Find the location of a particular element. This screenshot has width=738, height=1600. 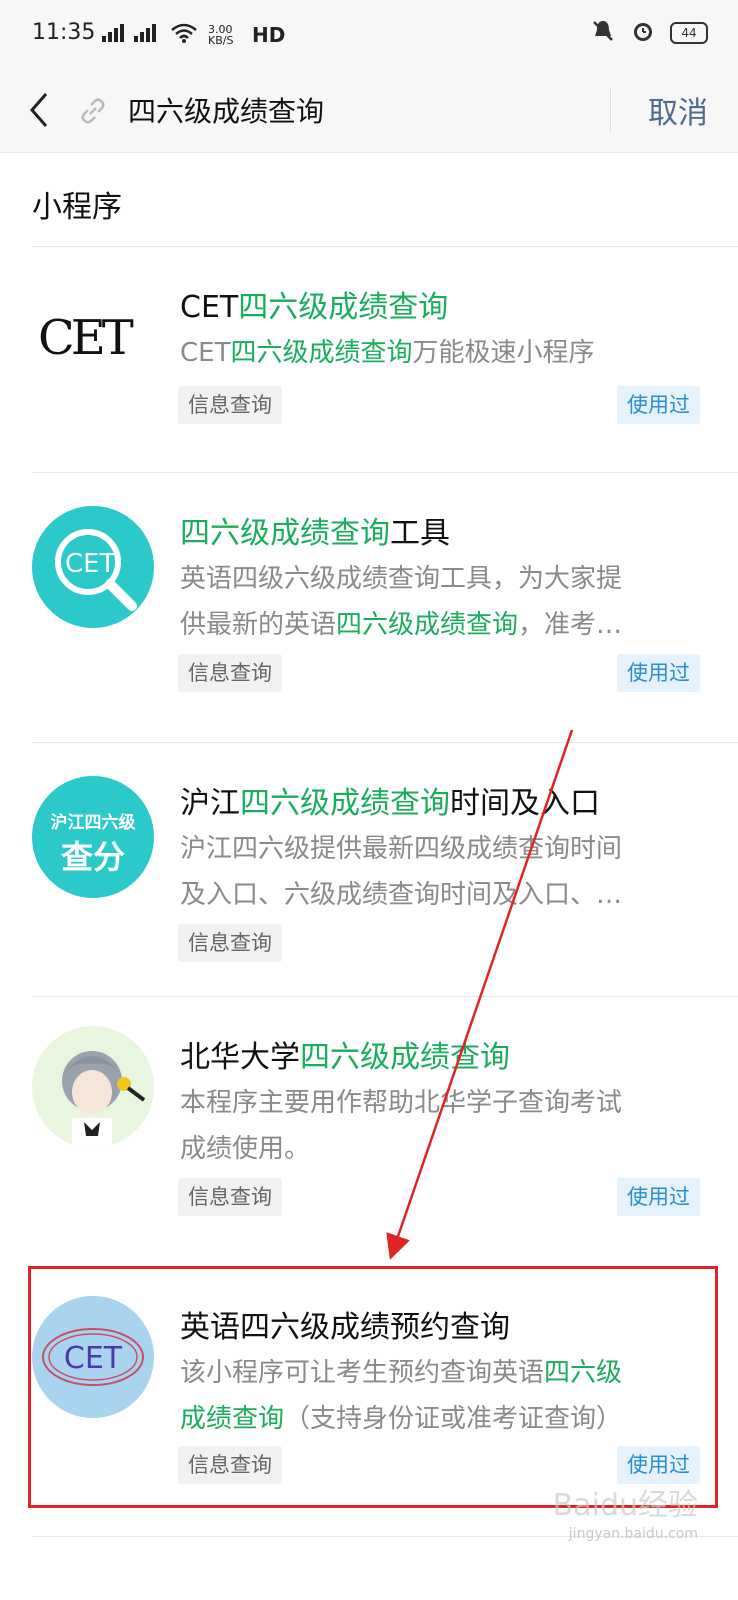

result-title: 北华大学四六级成绩查询 is located at coordinates (345, 1054).